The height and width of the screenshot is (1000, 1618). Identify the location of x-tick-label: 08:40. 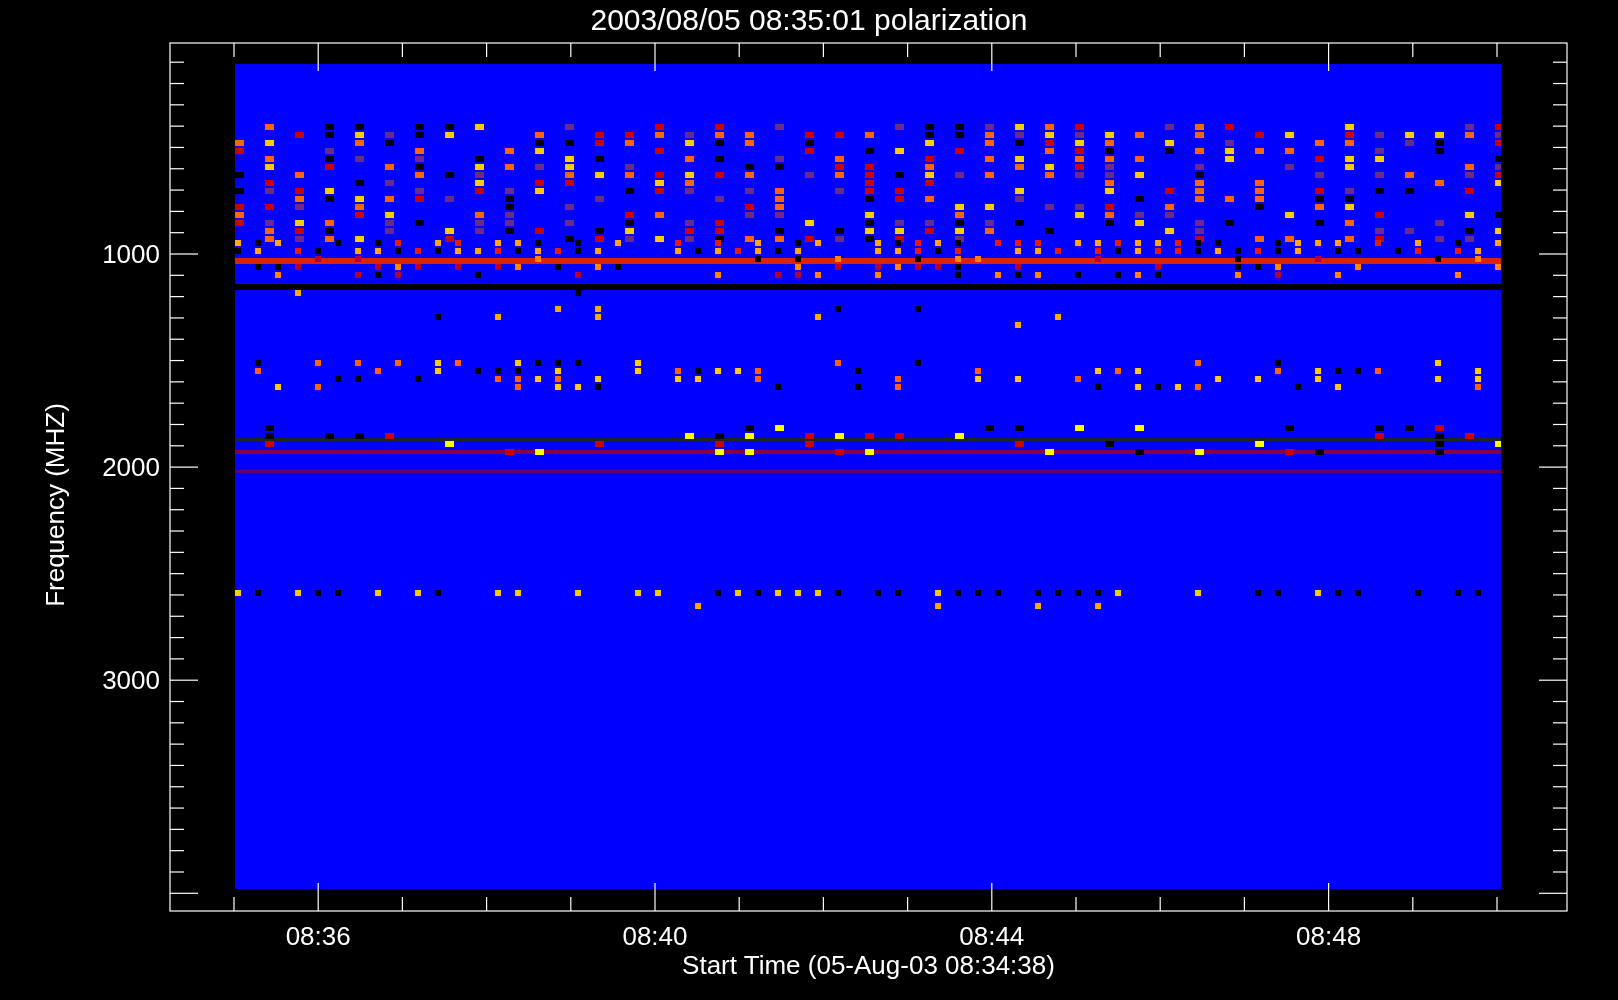
(655, 936).